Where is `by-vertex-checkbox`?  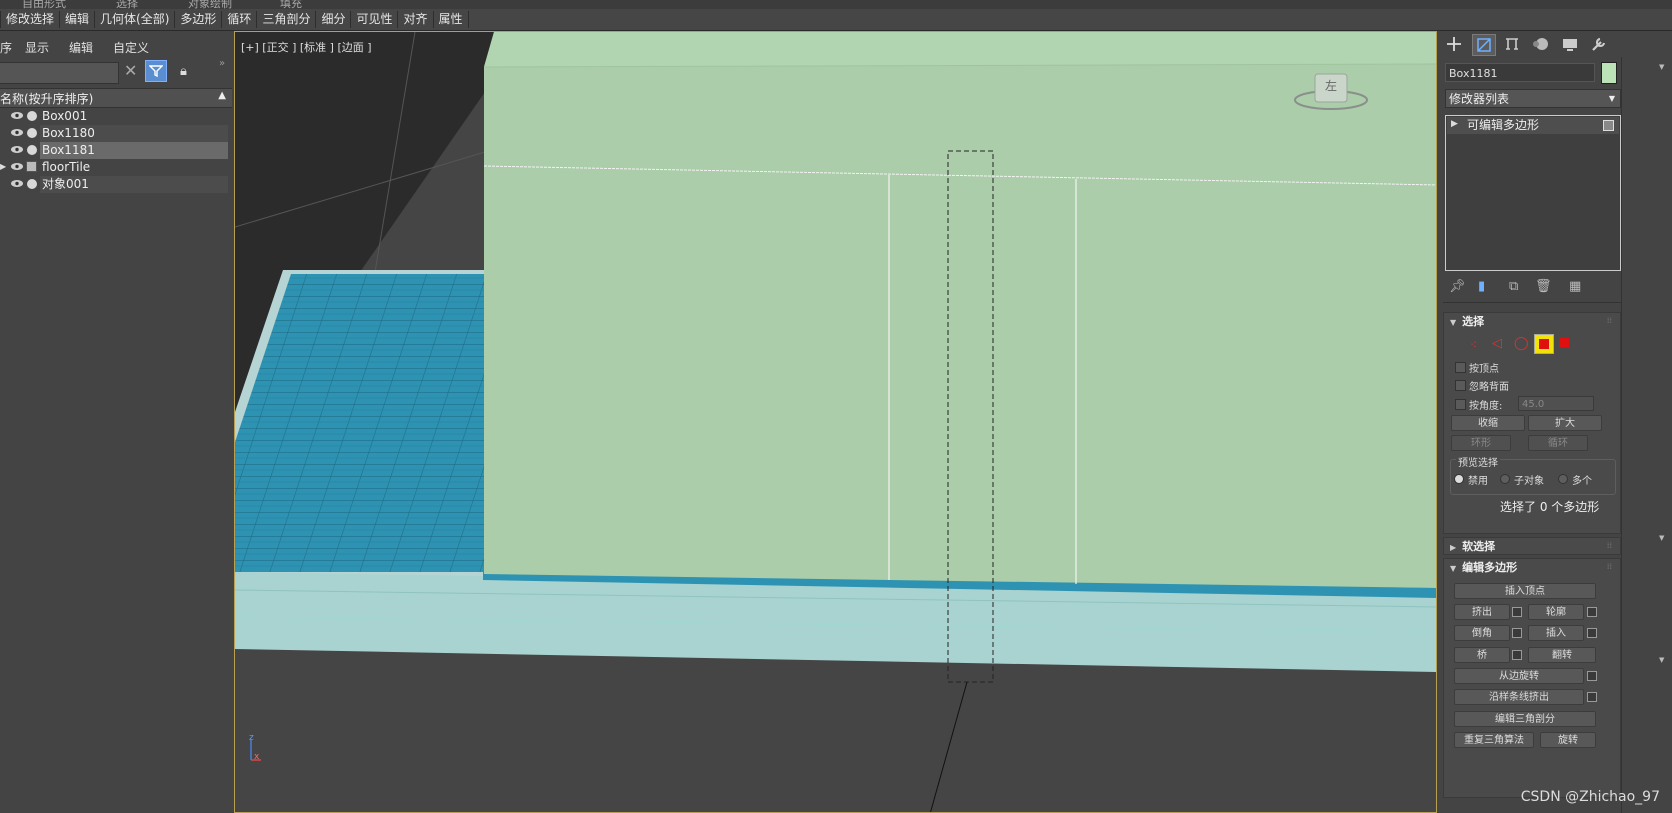
by-vertex-checkbox is located at coordinates (1460, 367).